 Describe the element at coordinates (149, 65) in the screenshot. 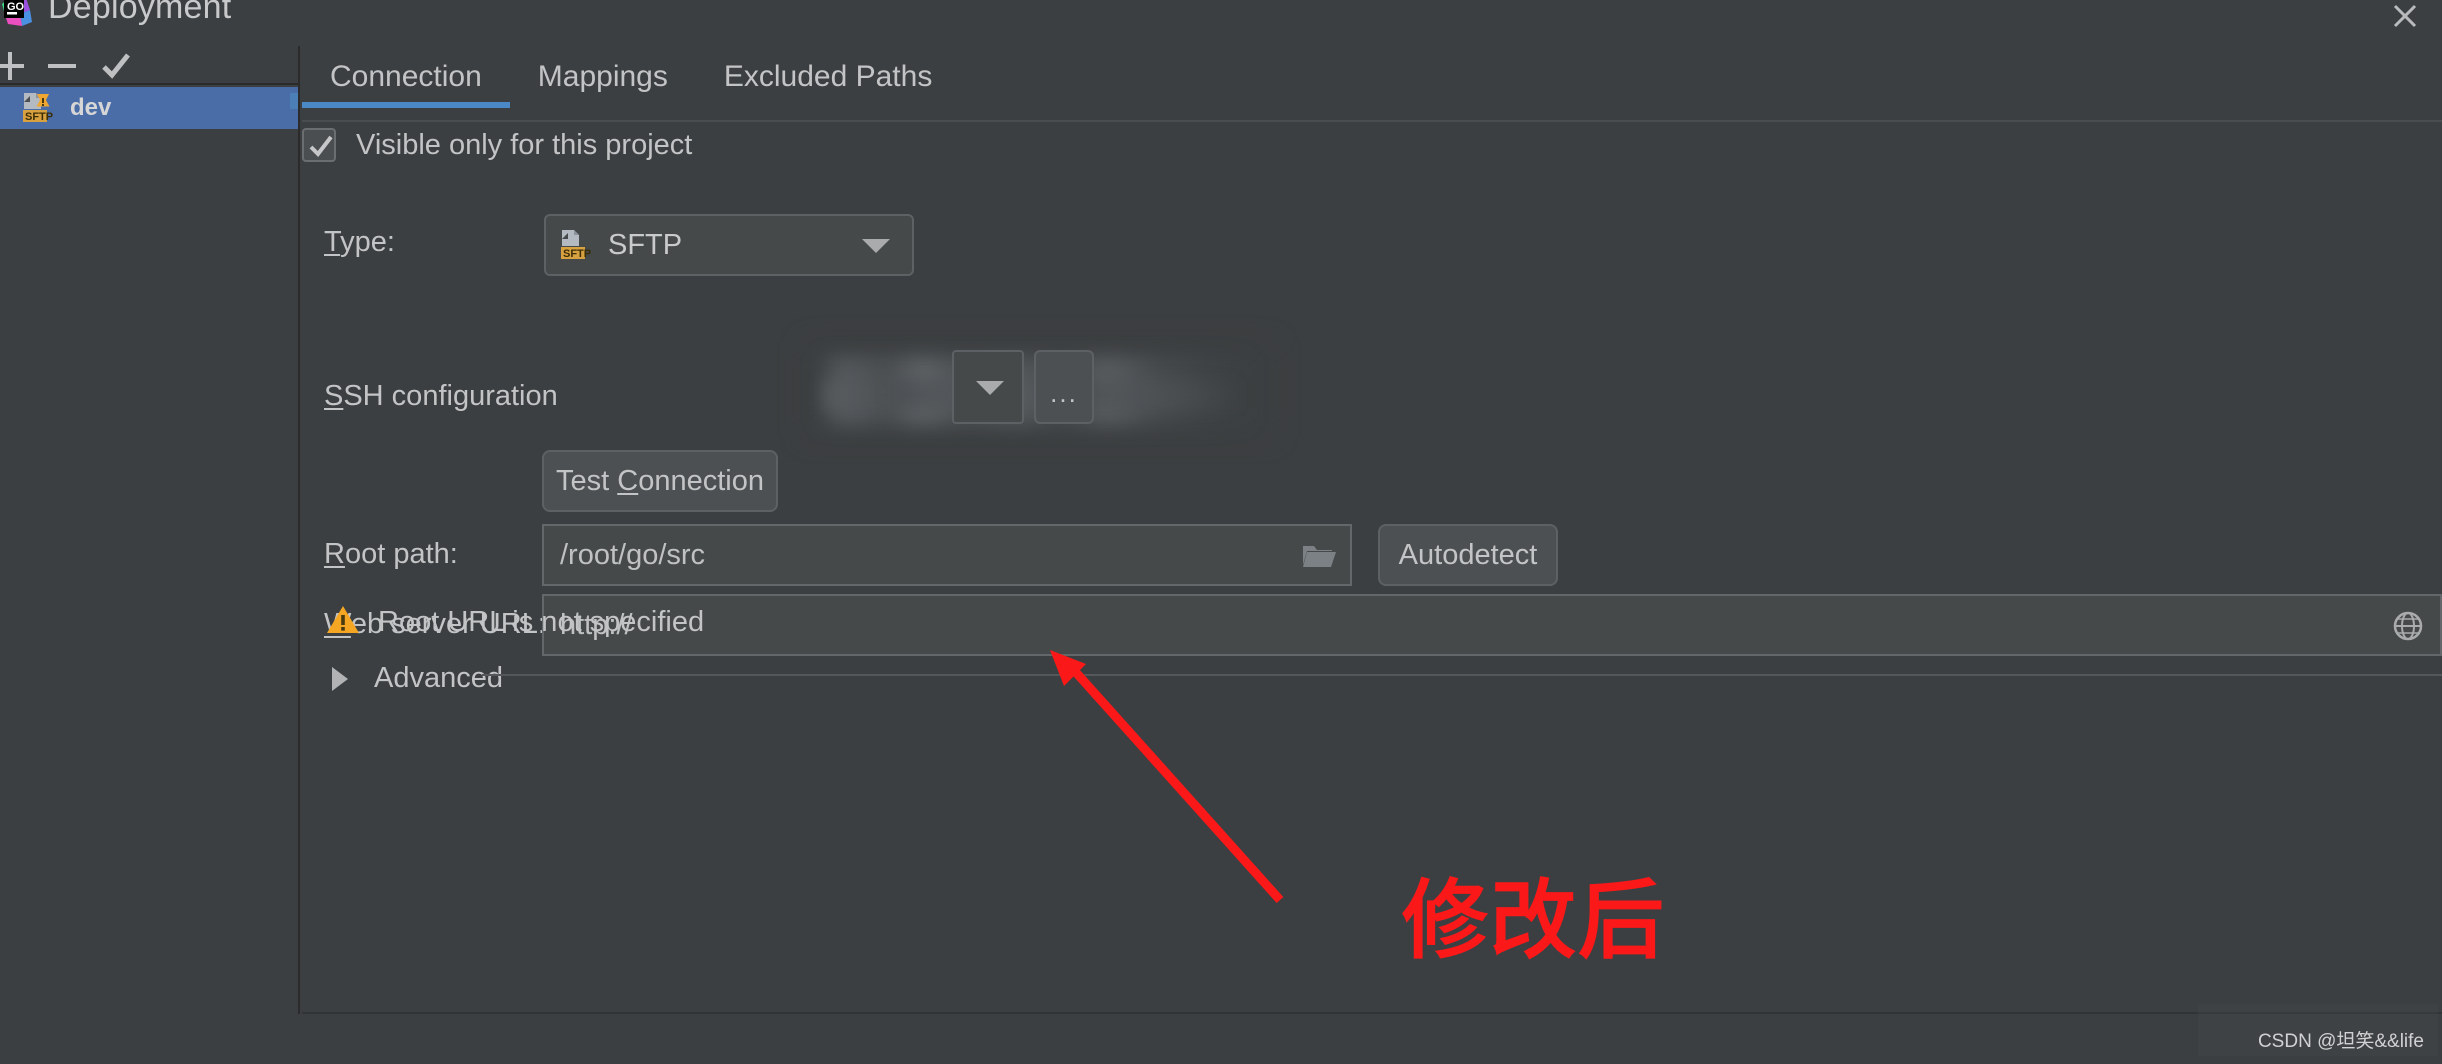

I see `servers-toolbar` at that location.